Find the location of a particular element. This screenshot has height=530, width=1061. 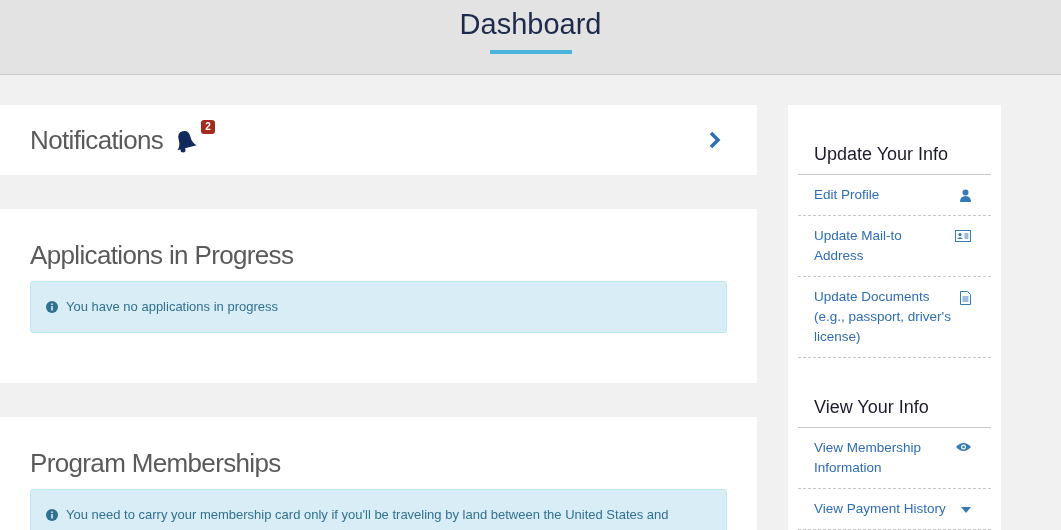

sidebar-heading: Update Your Info is located at coordinates (894, 158).